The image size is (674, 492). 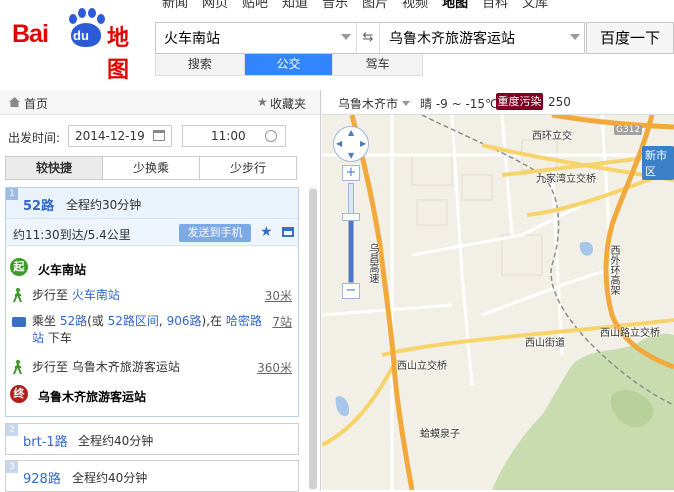 I want to click on city-selector: 乌鲁木齐市, so click(x=368, y=103).